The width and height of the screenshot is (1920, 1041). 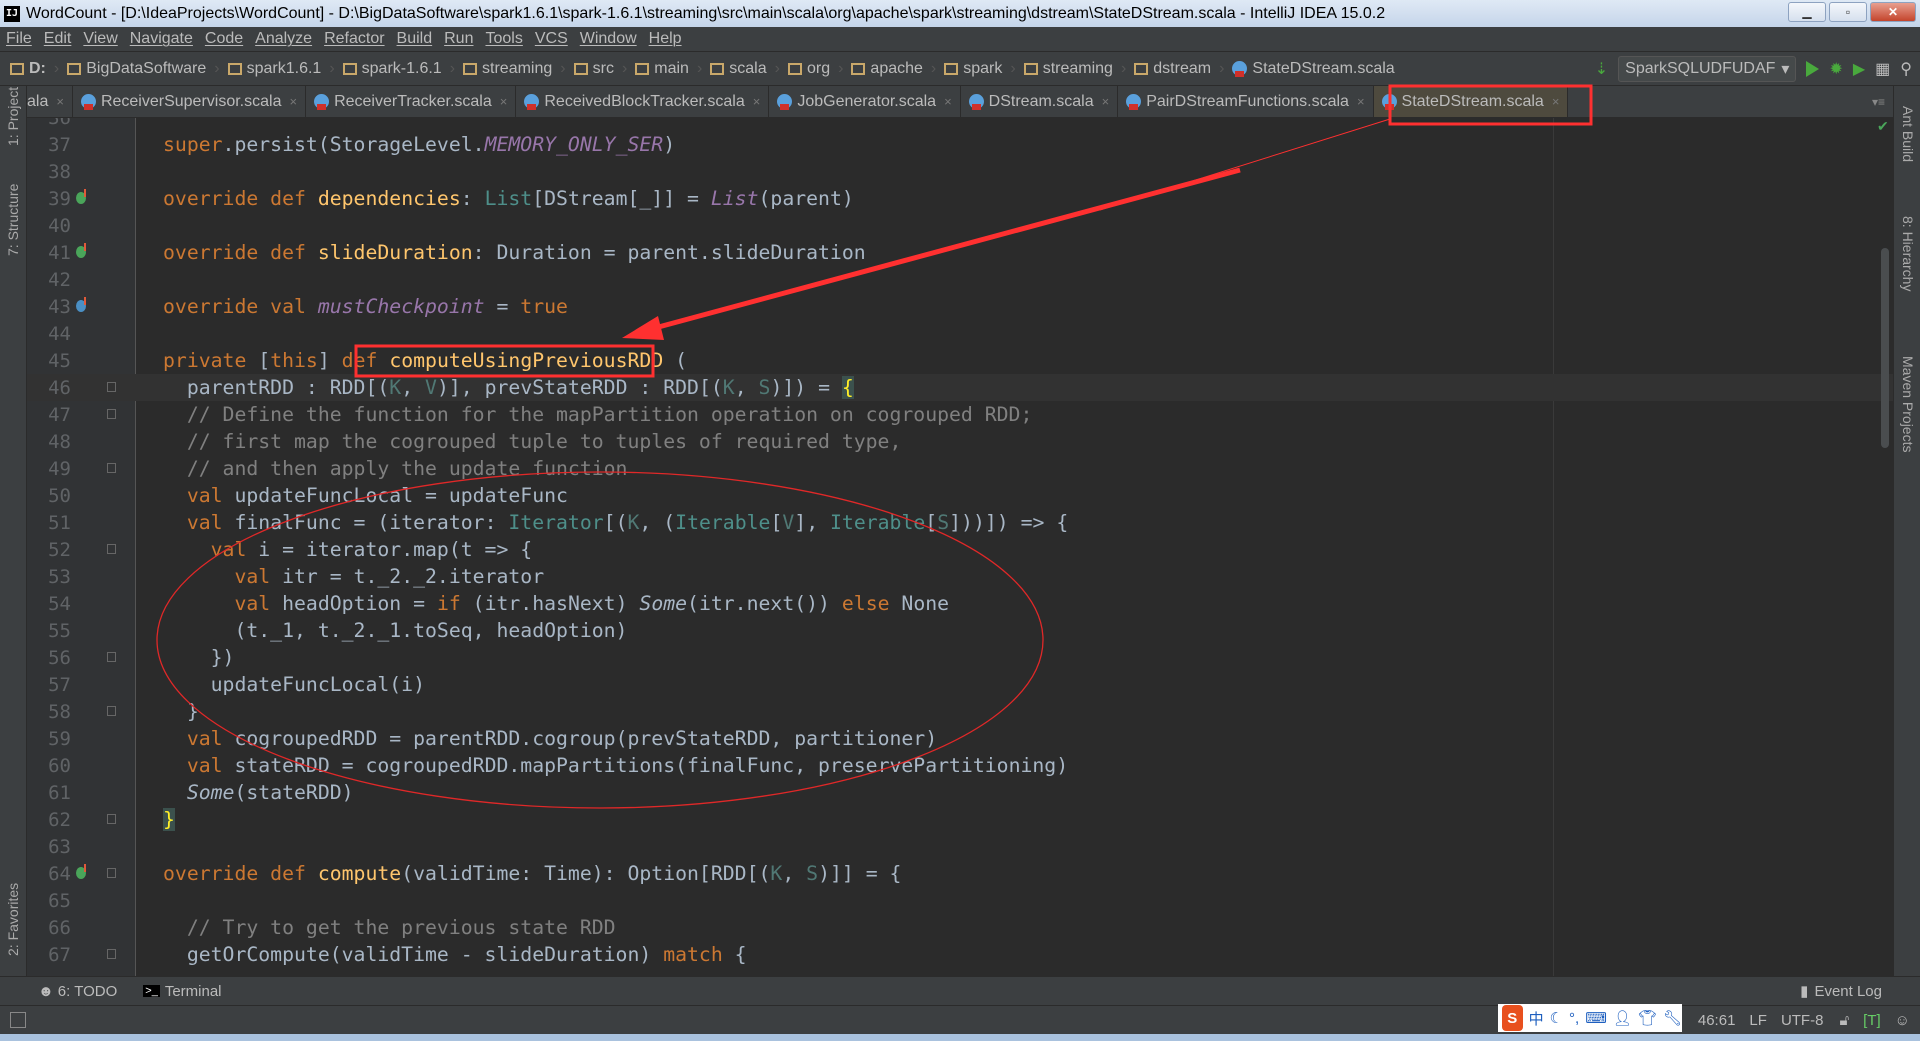 I want to click on moon-icon: ☾, so click(x=1556, y=1018).